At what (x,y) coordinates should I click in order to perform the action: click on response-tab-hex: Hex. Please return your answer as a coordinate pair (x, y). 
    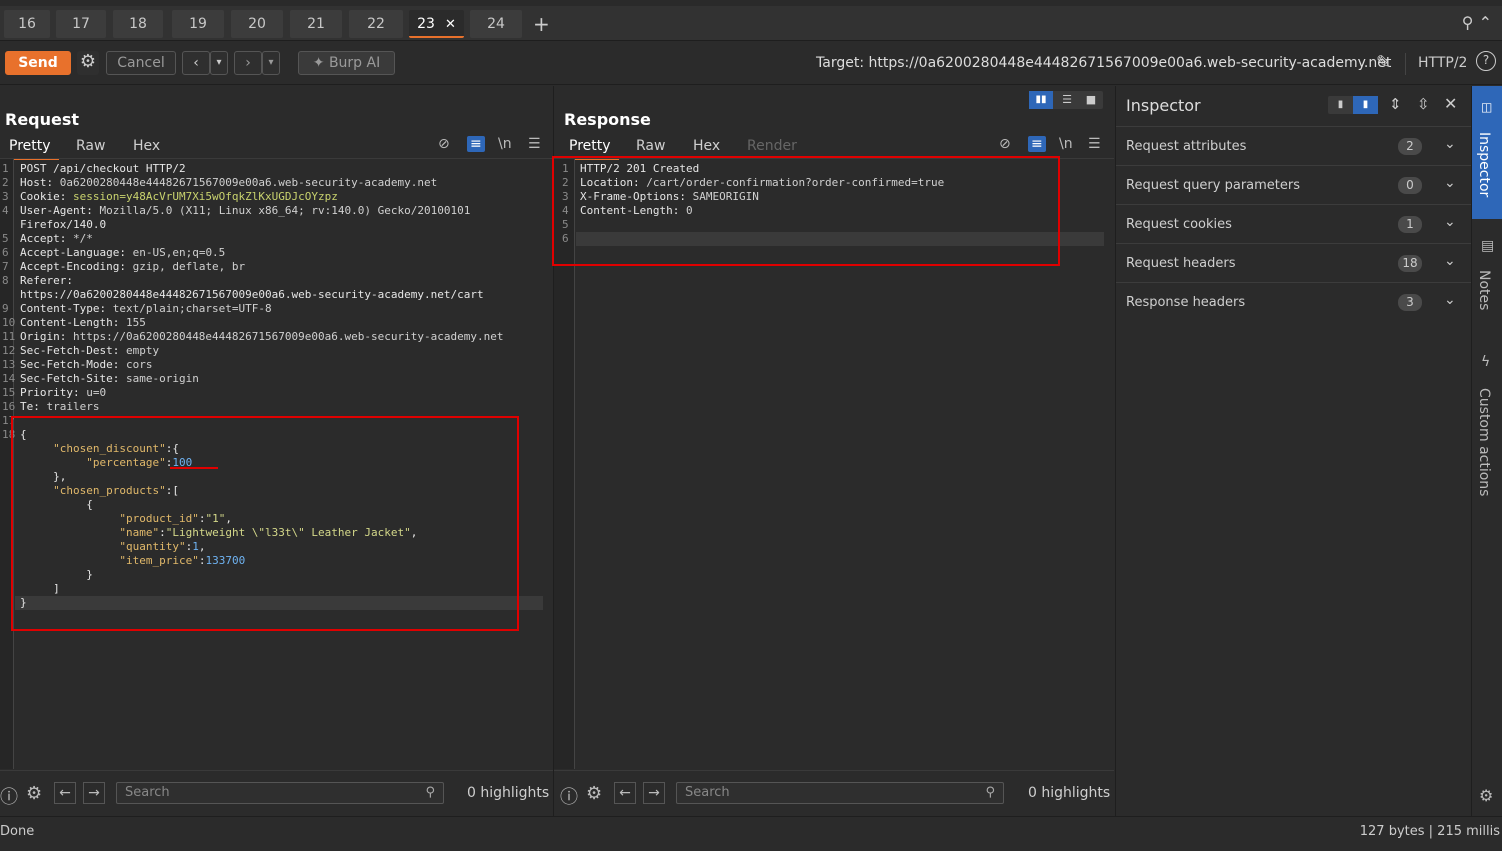
    Looking at the image, I should click on (706, 146).